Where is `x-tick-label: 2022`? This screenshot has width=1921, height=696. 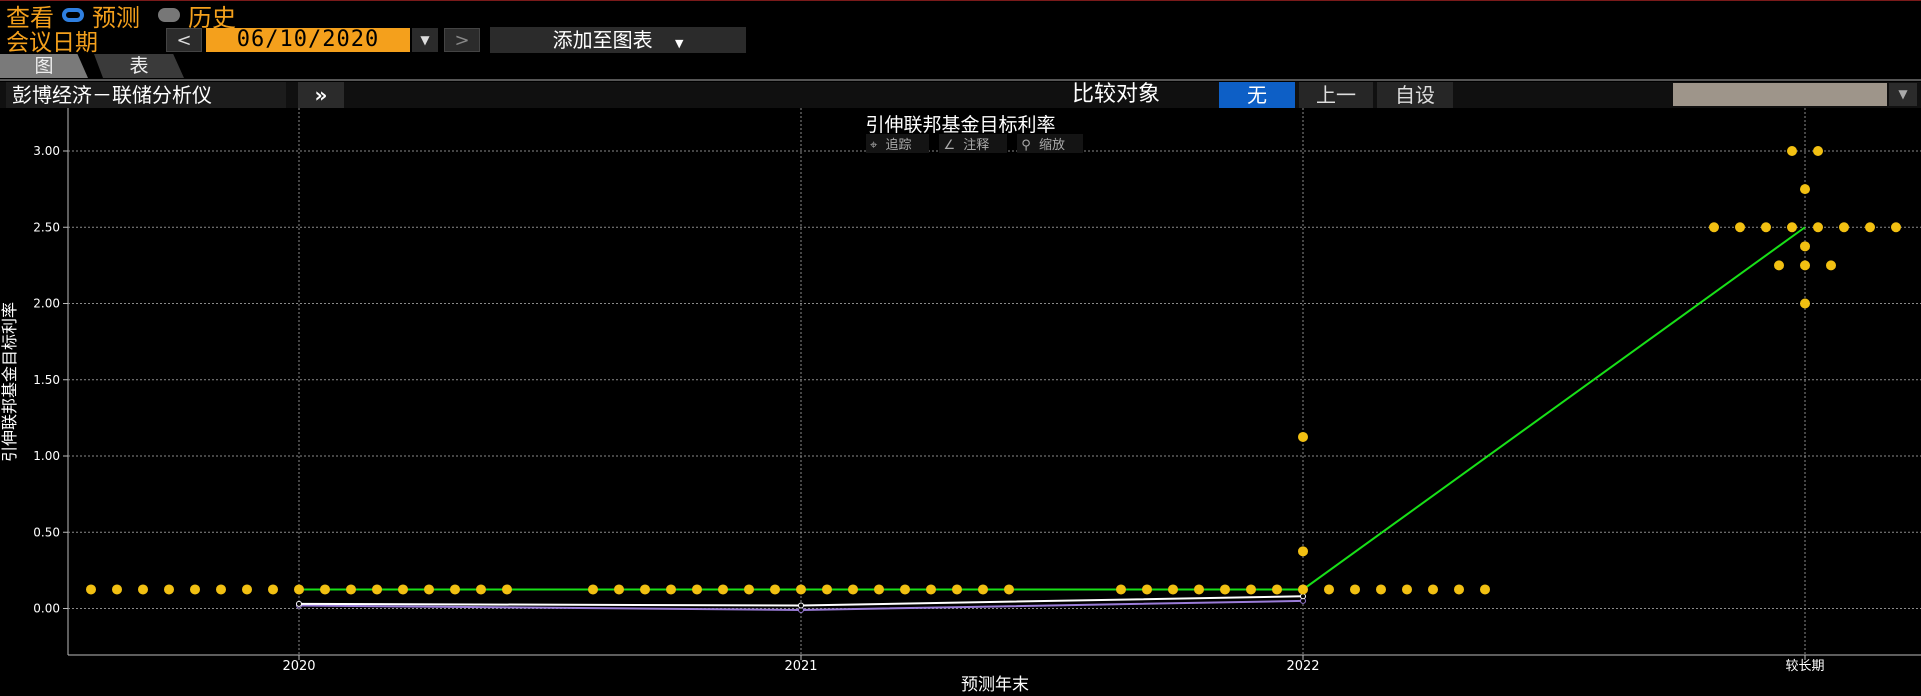 x-tick-label: 2022 is located at coordinates (1302, 666).